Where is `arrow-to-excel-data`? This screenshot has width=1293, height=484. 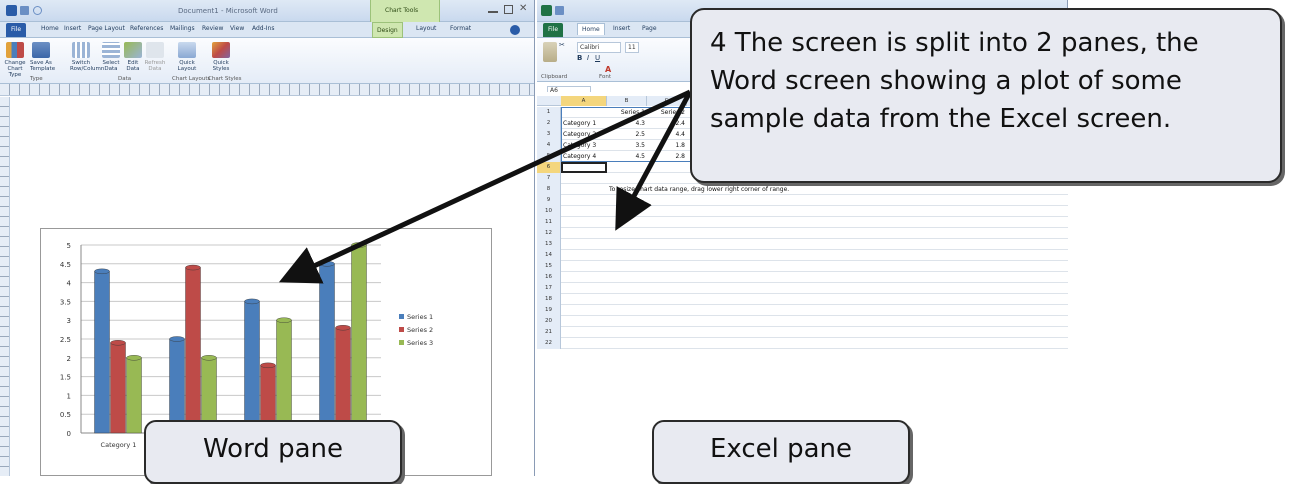
arrow-to-excel-data is located at coordinates (654, 160).